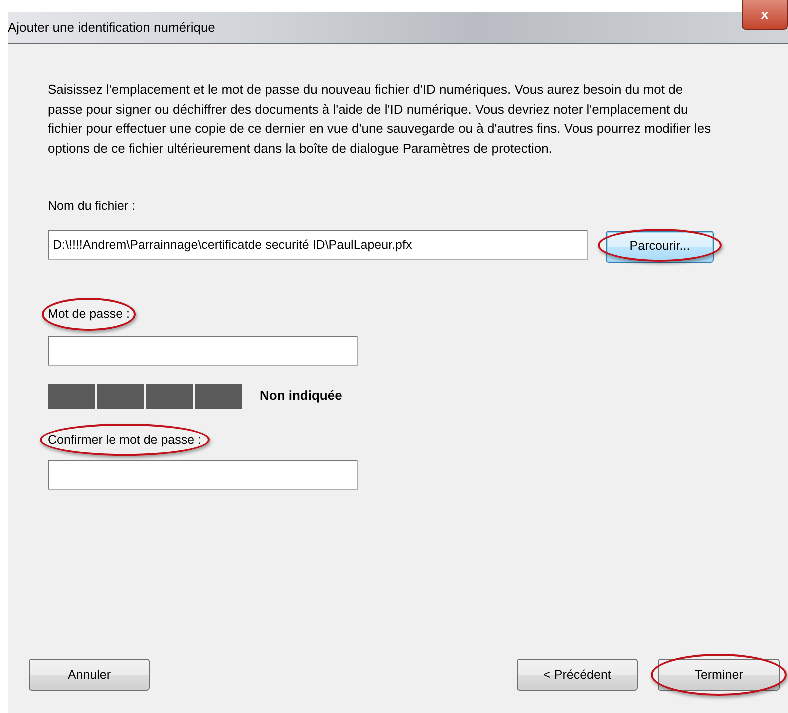 The height and width of the screenshot is (713, 788). Describe the element at coordinates (125, 440) in the screenshot. I see `field-label: Confirmer le mot de passe :` at that location.